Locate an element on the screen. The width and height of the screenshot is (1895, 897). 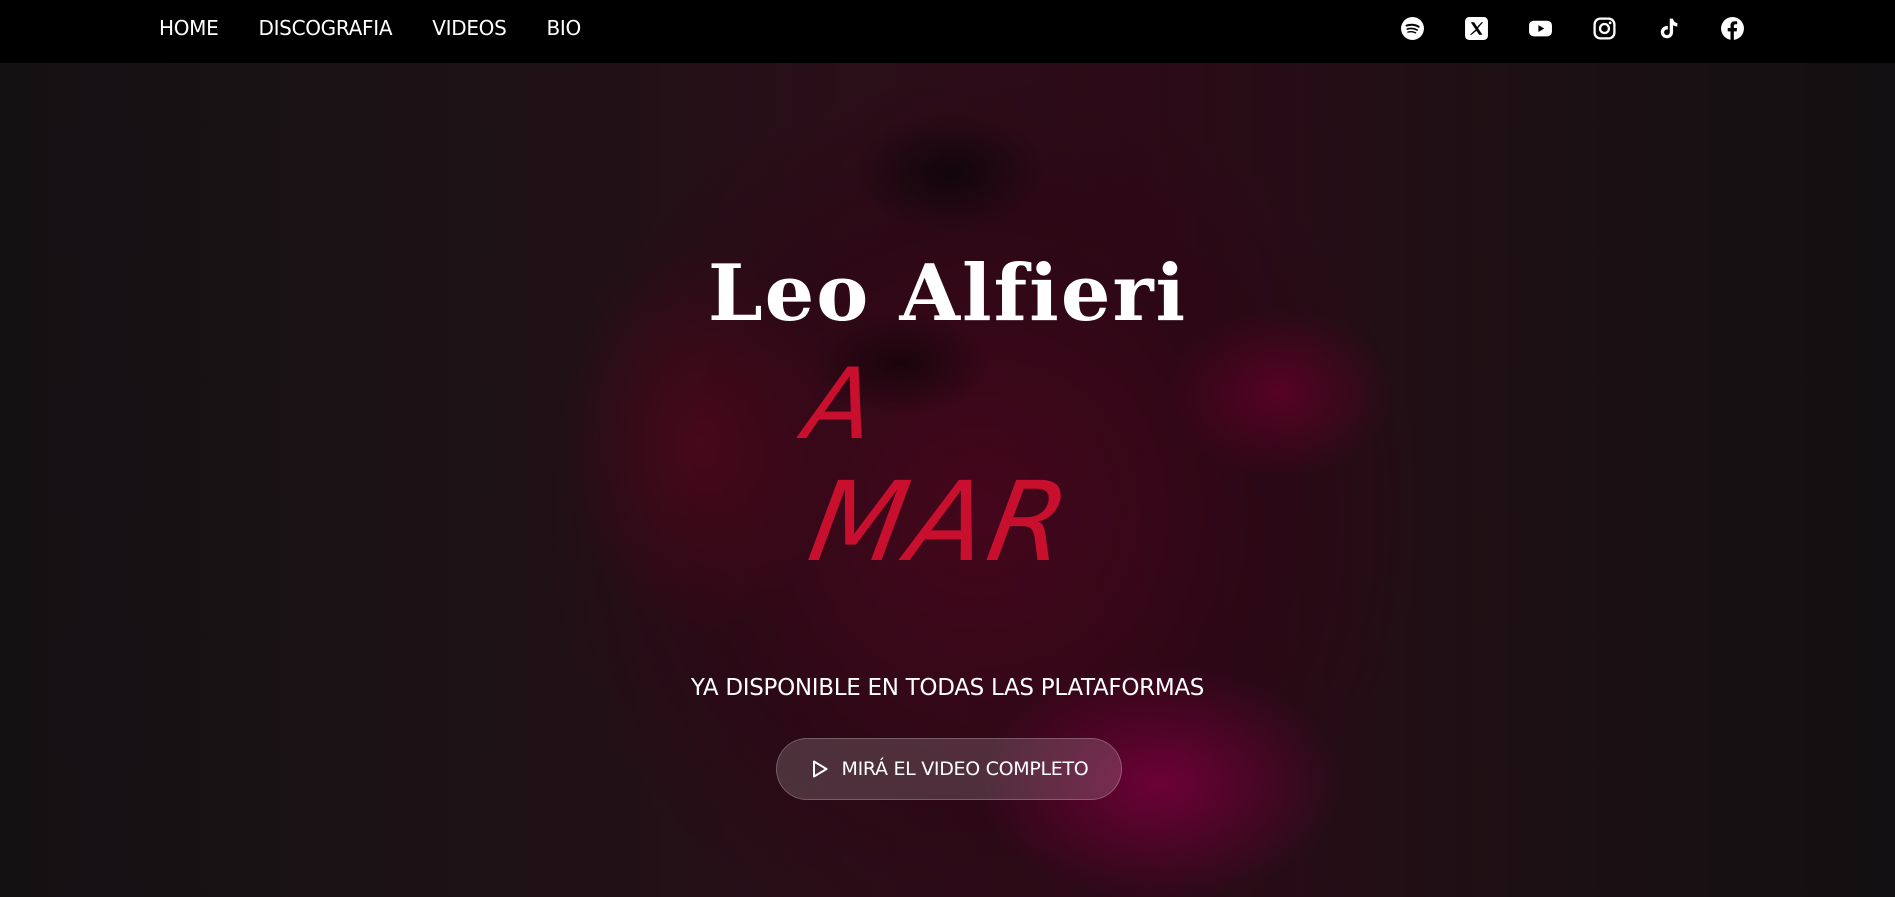
main-nav: HOME DISCOGRAFIA VIDEOS BIO is located at coordinates (370, 28).